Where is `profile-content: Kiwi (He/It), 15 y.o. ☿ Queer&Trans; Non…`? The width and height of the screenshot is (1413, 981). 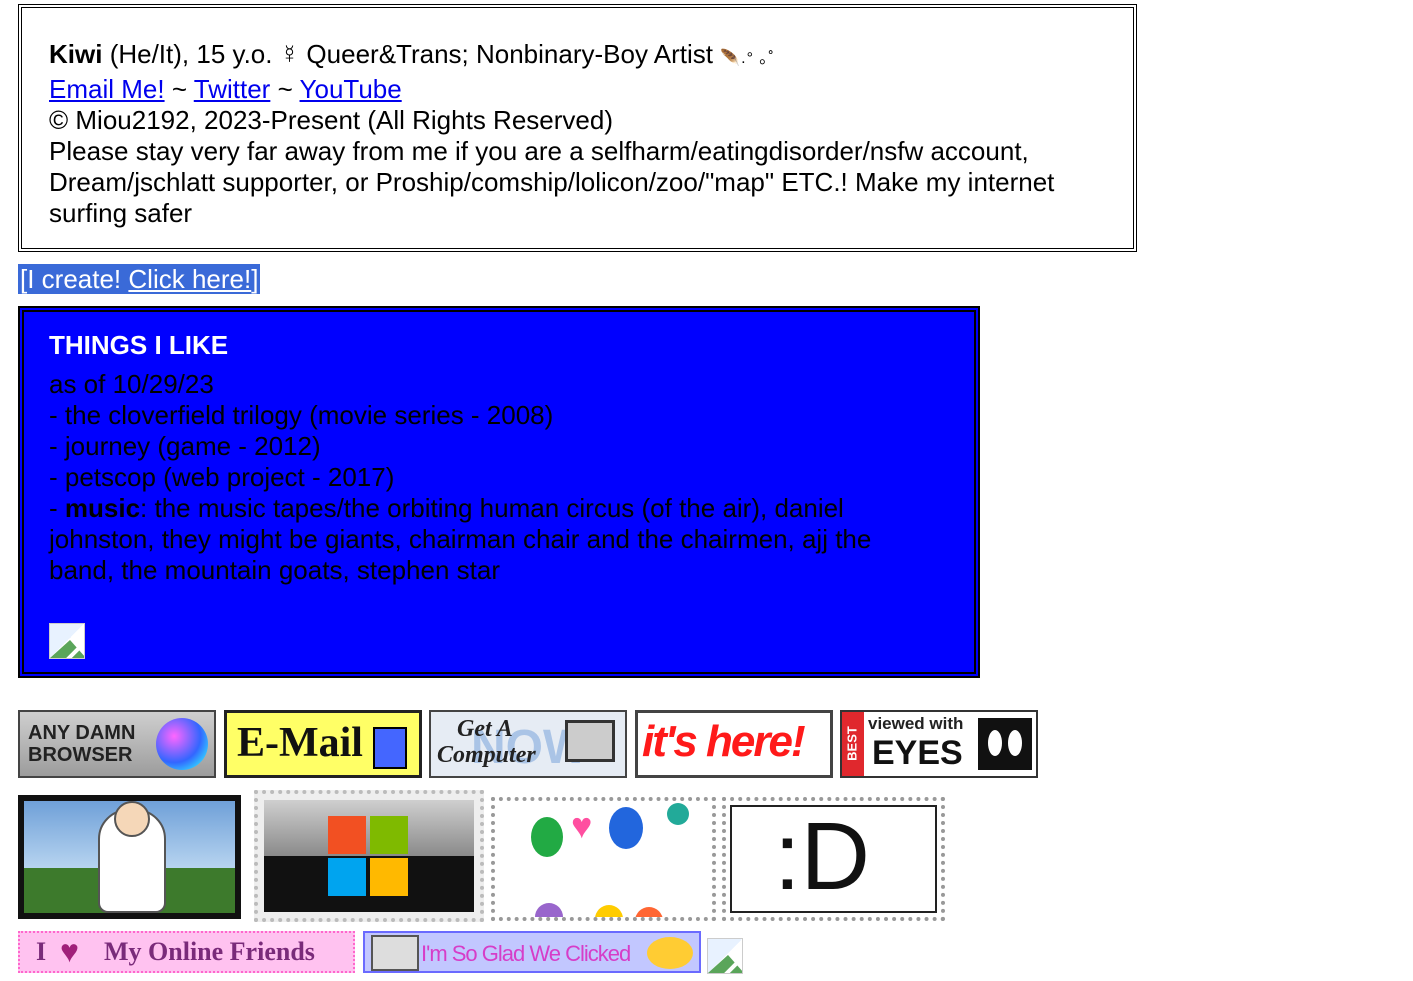
profile-content: Kiwi (He/It), 15 y.o. ☿ Queer&Trans; Non… is located at coordinates (581, 134).